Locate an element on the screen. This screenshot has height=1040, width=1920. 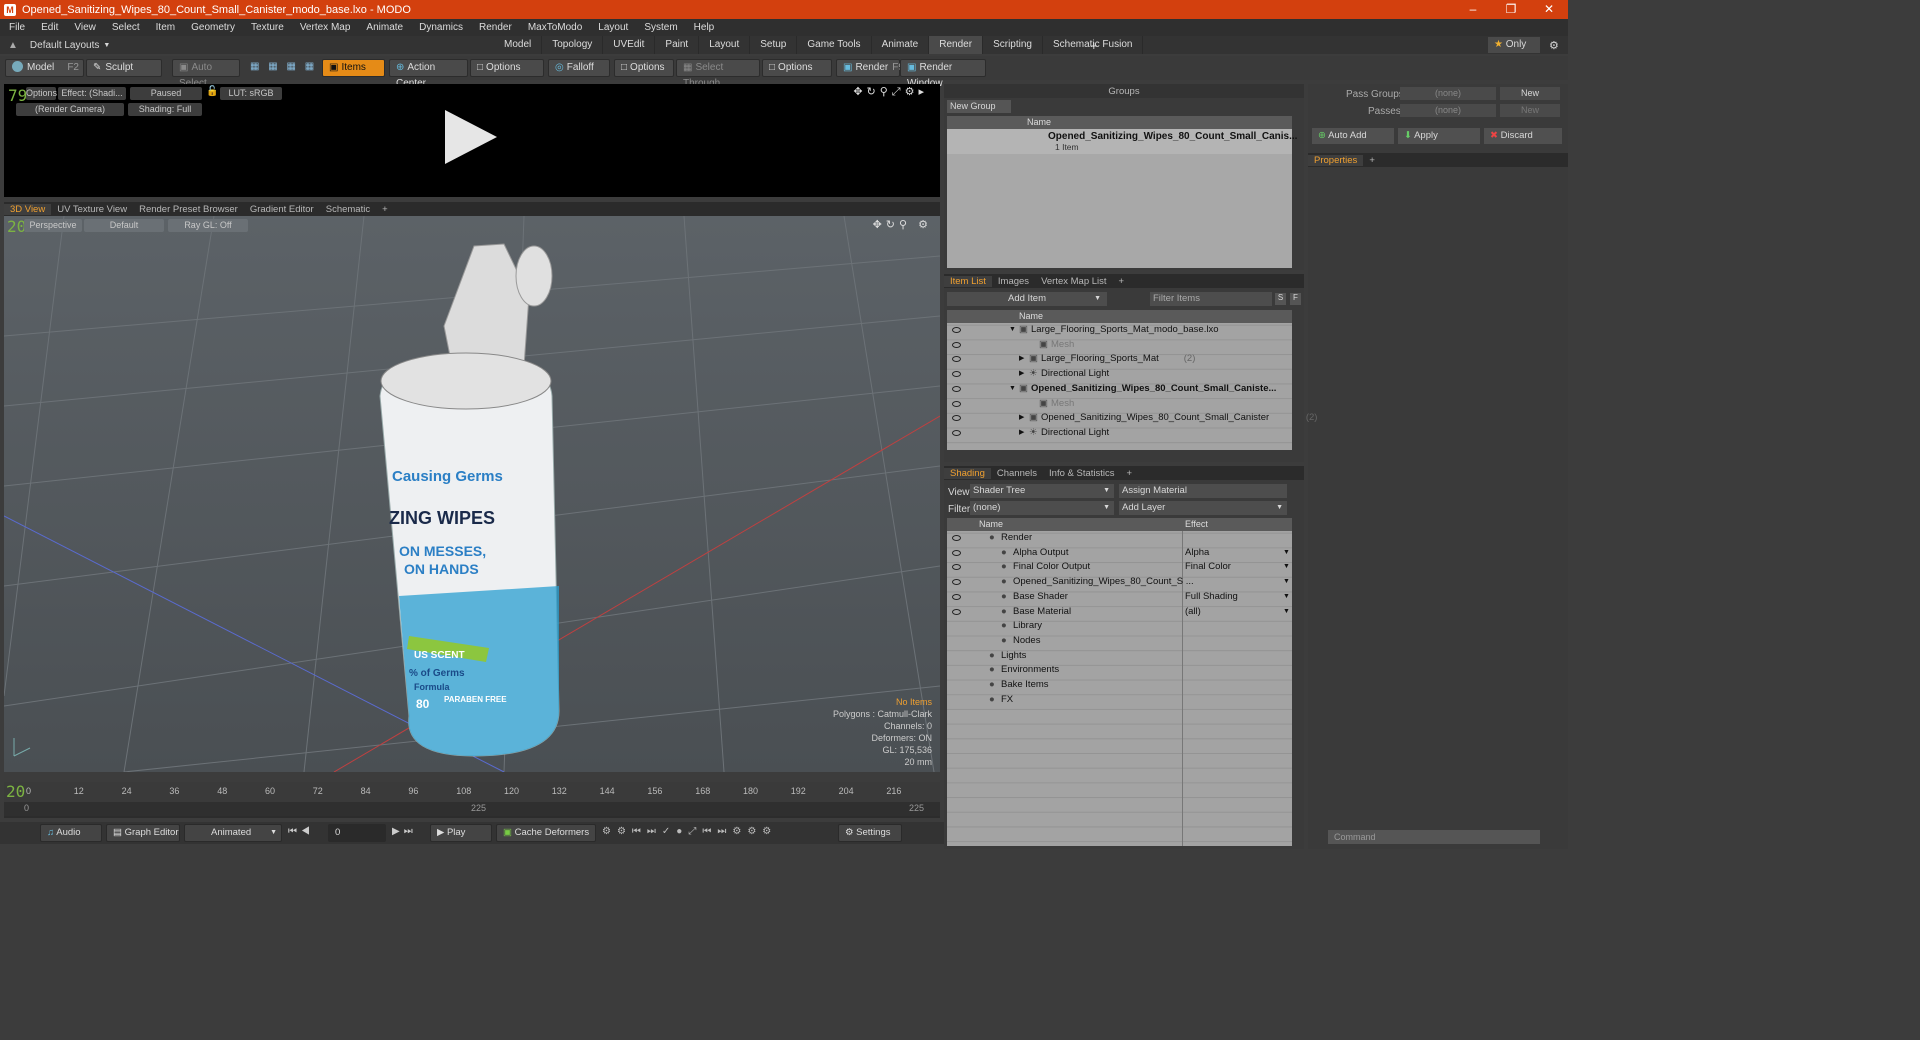
add-tab-icon: + is located at coordinates (1122, 281).